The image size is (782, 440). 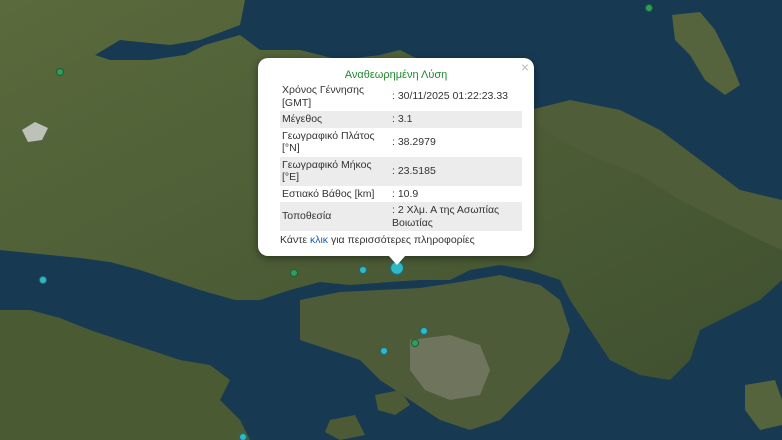 What do you see at coordinates (456, 216) in the screenshot?
I see `info-value: : 2 Χλμ. Α της Ασωπίας Βοιωτίας` at bounding box center [456, 216].